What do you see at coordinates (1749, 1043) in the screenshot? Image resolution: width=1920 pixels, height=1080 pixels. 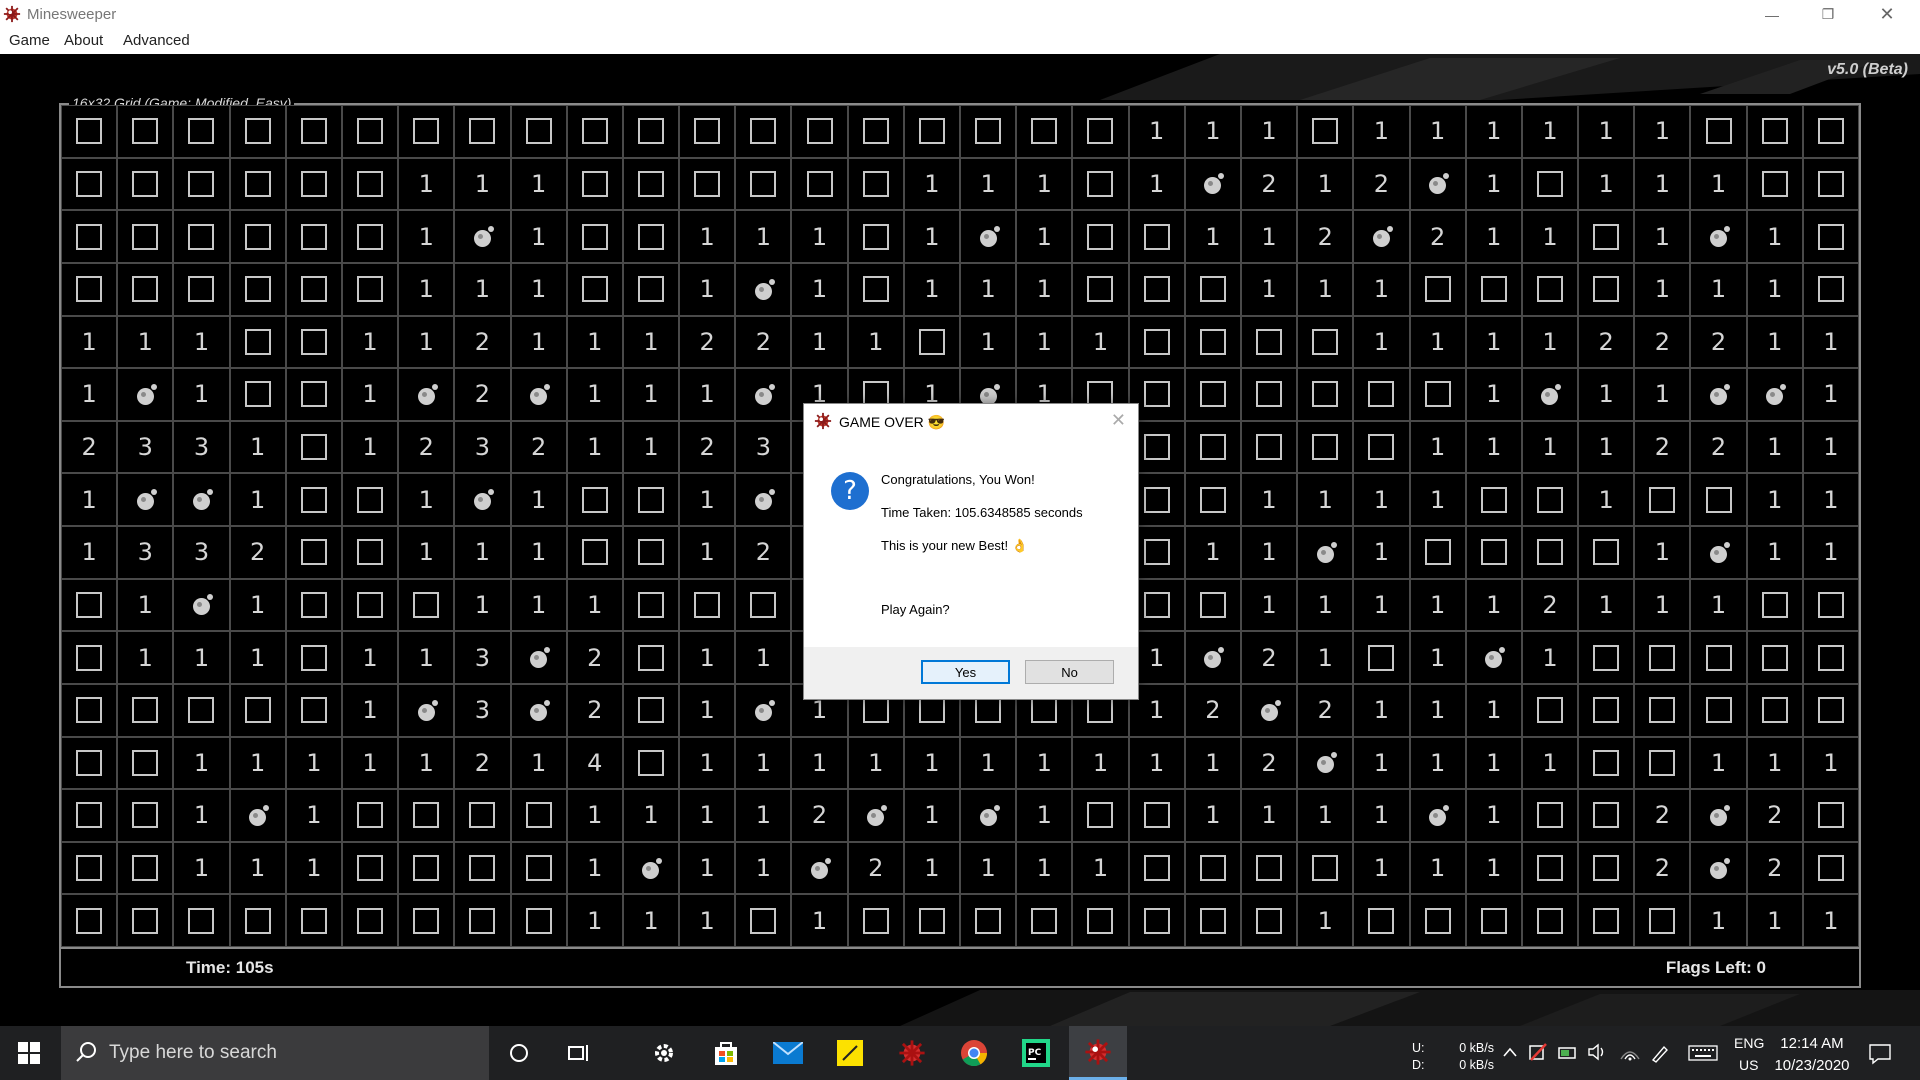 I see `language-label: ENG` at bounding box center [1749, 1043].